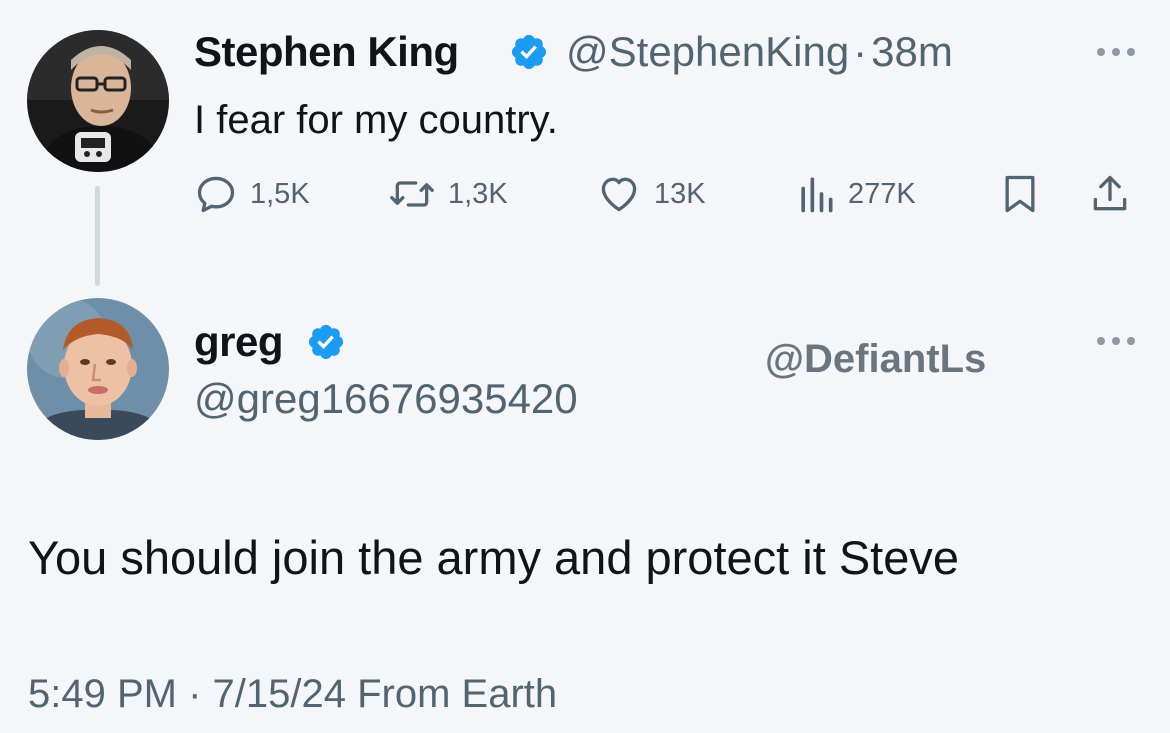 This screenshot has width=1170, height=733. I want to click on bookmark-button, so click(1020, 194).